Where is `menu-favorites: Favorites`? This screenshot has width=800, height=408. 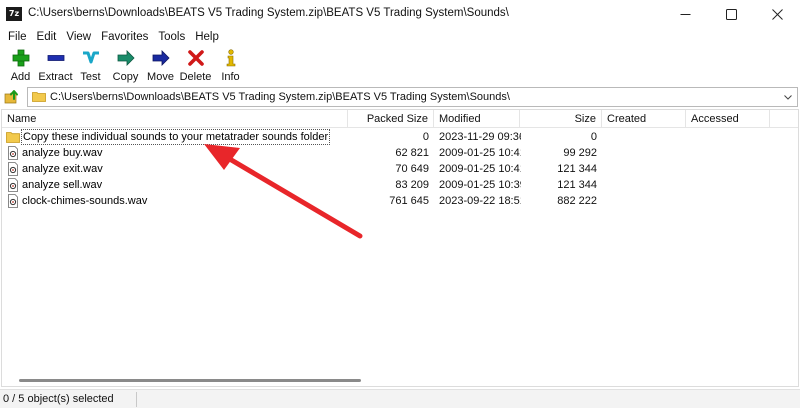
menu-favorites: Favorites is located at coordinates (124, 37).